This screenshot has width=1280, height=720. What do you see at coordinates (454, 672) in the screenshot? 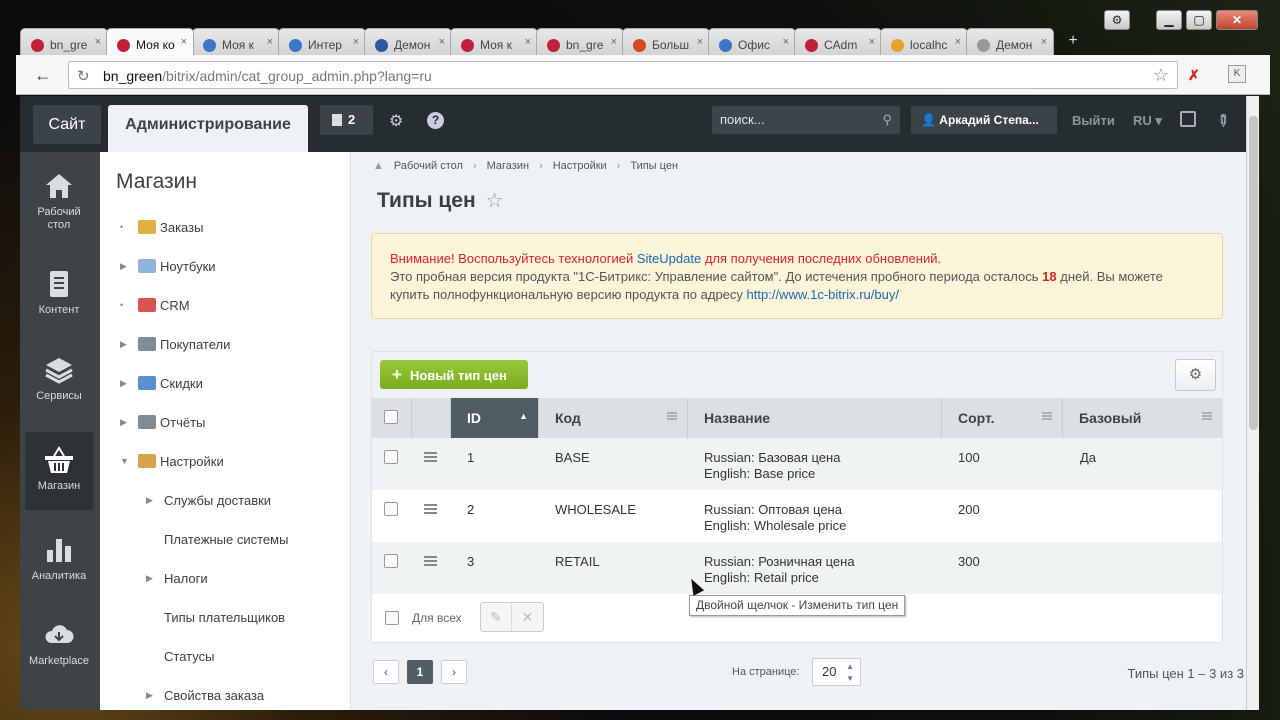
I see `next-page-button: ›` at bounding box center [454, 672].